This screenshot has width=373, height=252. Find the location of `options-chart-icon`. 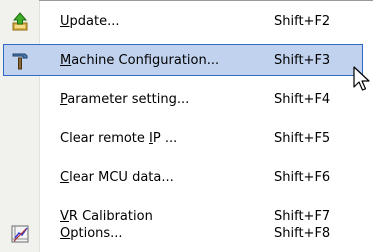

options-chart-icon is located at coordinates (20, 234).